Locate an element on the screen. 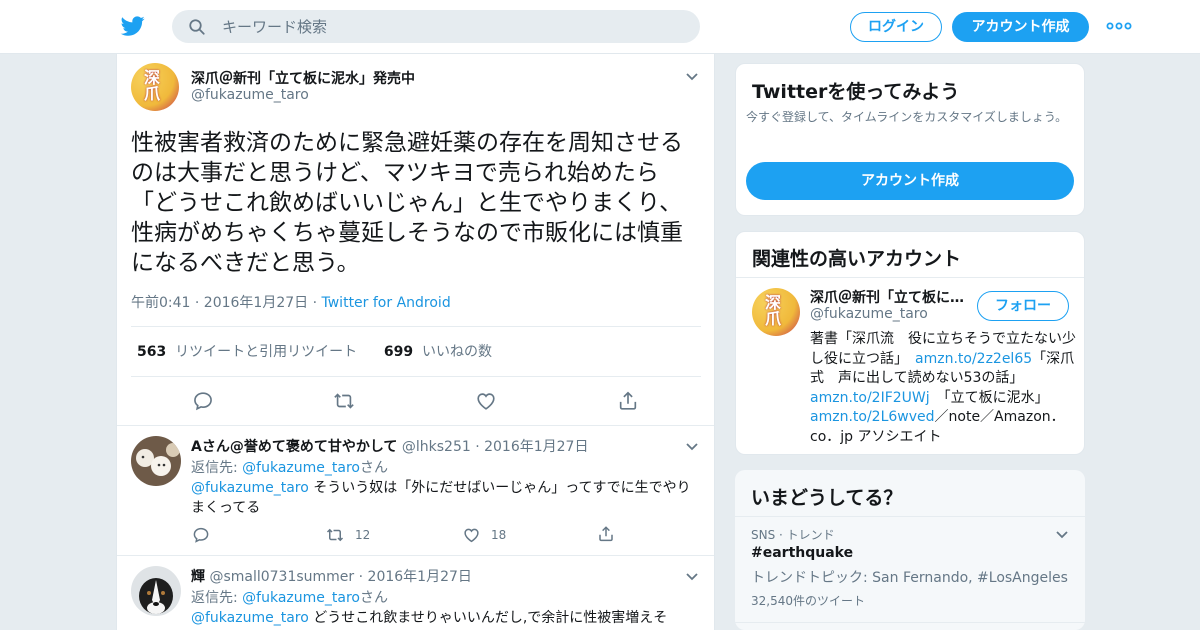 Image resolution: width=1200 pixels, height=630 pixels. top-navigation-bar: ログイン アカウント作成 is located at coordinates (600, 27).